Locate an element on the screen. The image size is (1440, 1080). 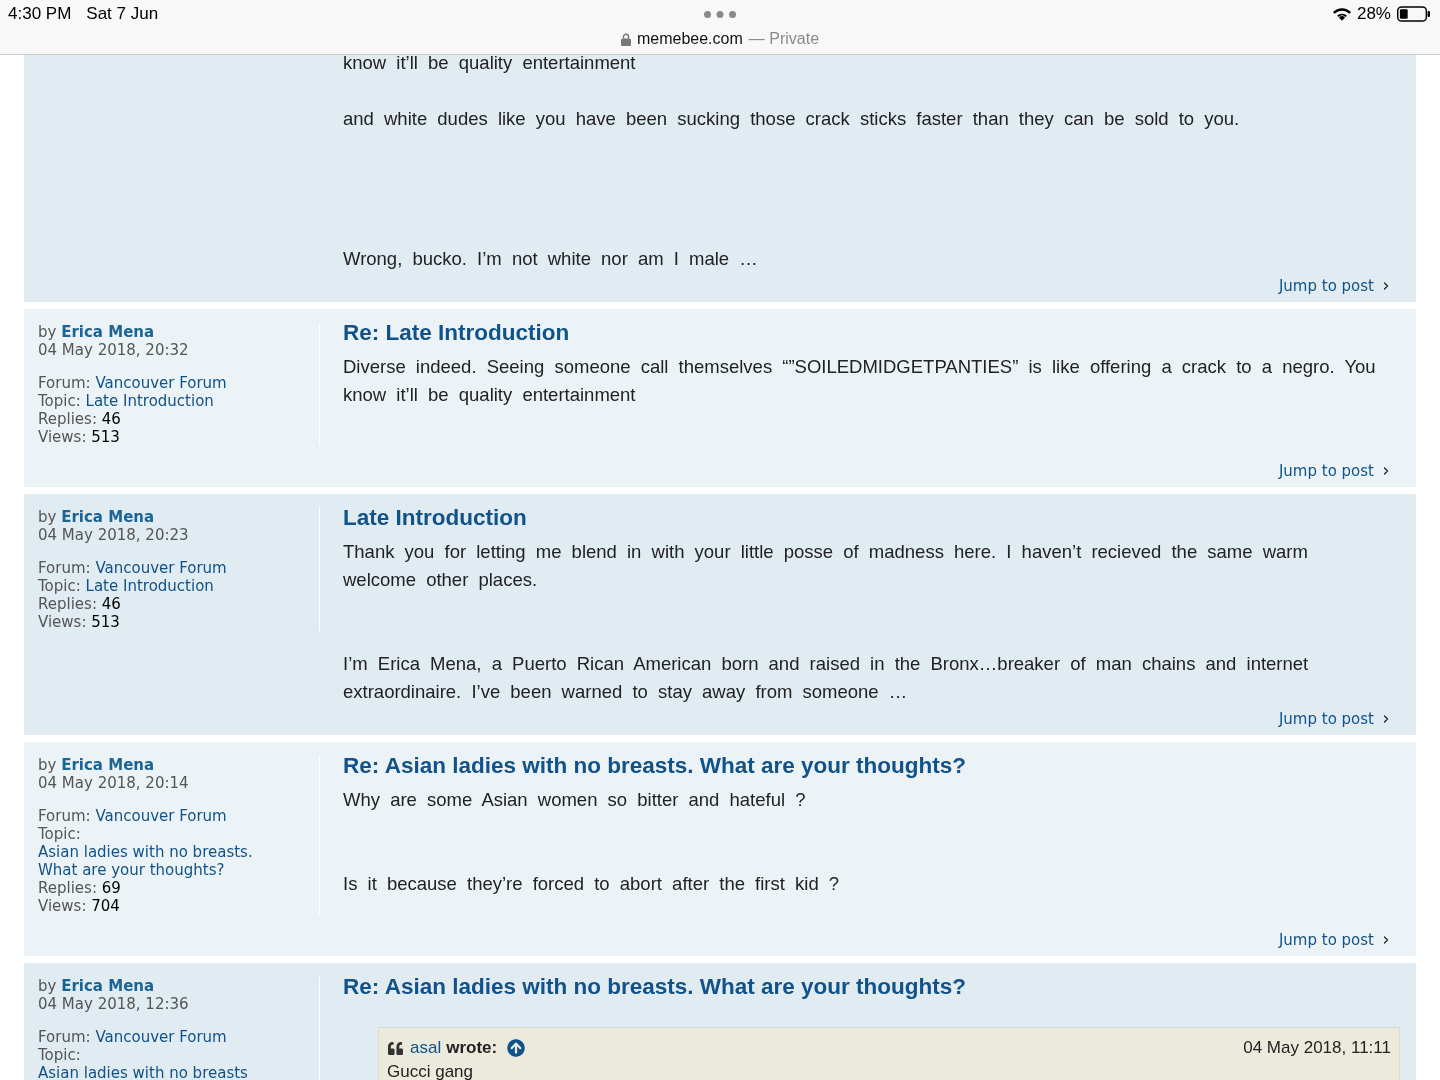
wifi-icon is located at coordinates (1341, 14).